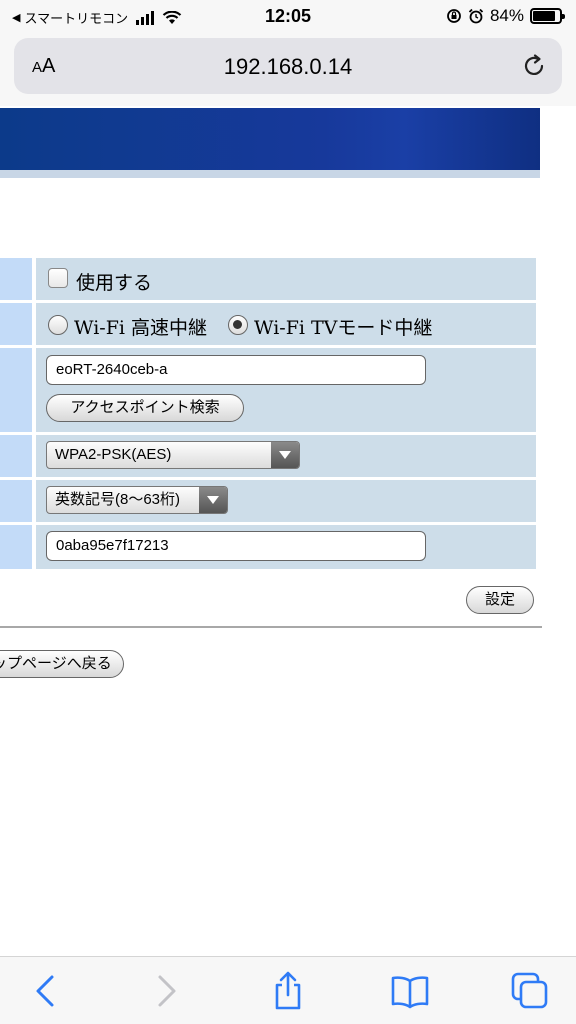 The image size is (576, 1024). What do you see at coordinates (140, 326) in the screenshot?
I see `mode-label-fast: Wi-Fi 高速中継` at bounding box center [140, 326].